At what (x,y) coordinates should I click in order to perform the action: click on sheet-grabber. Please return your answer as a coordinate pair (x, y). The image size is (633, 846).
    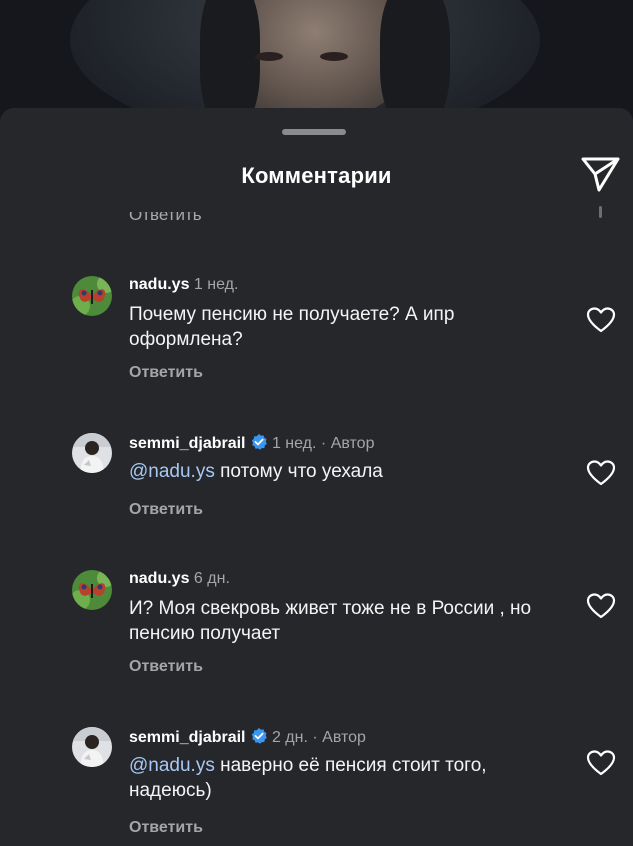
    Looking at the image, I should click on (314, 132).